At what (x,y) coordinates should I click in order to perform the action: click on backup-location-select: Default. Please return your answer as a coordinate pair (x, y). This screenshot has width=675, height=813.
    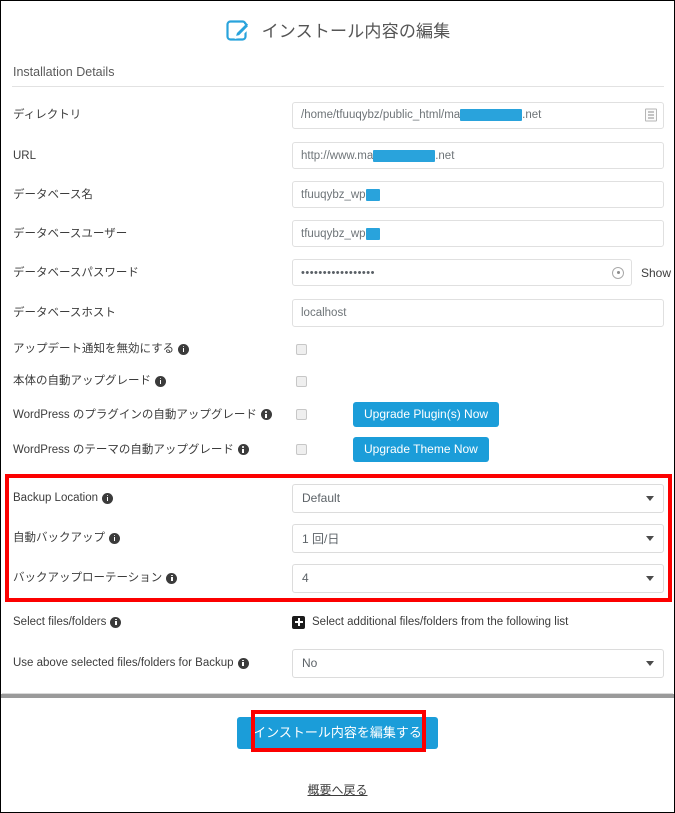
    Looking at the image, I should click on (478, 498).